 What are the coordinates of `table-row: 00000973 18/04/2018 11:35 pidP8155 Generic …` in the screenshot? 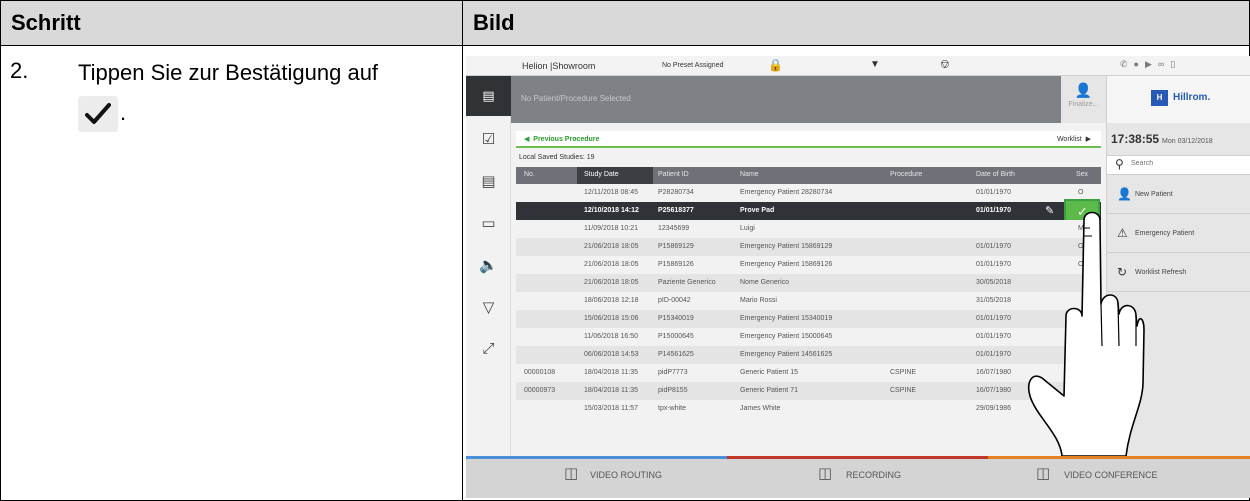 It's located at (808, 391).